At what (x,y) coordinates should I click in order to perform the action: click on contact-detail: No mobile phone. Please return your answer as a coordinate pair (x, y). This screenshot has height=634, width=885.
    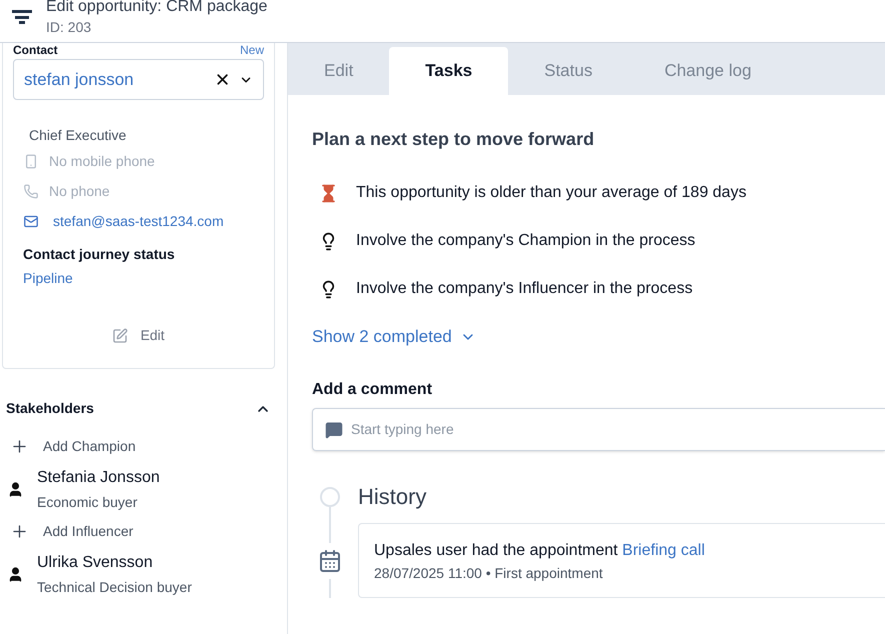
    Looking at the image, I should click on (102, 161).